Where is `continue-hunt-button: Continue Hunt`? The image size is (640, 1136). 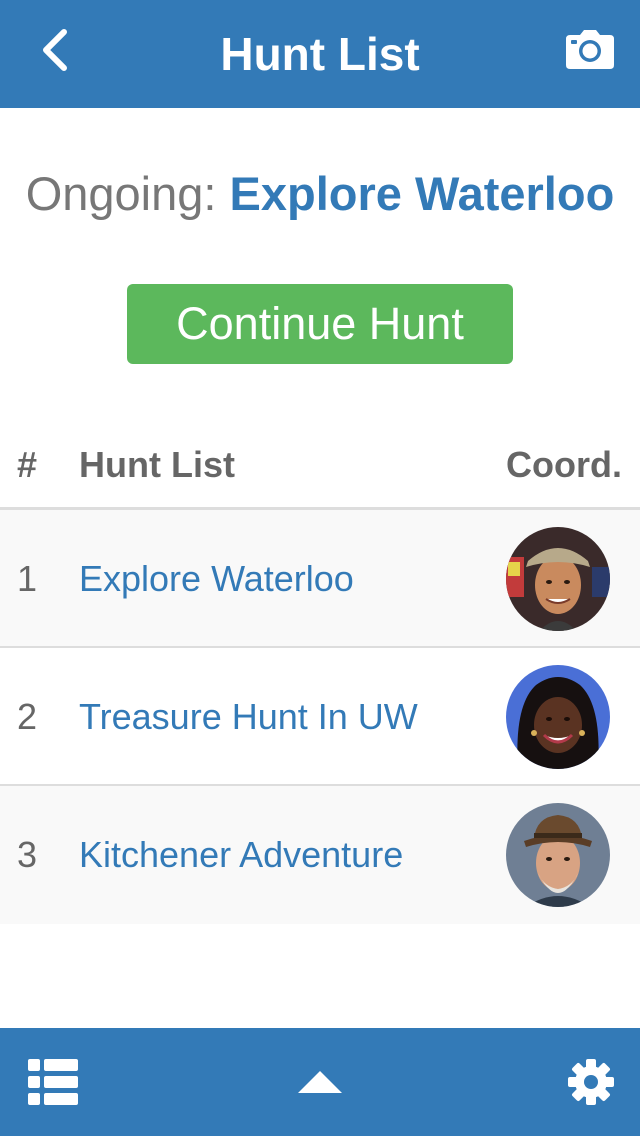 continue-hunt-button: Continue Hunt is located at coordinates (320, 324).